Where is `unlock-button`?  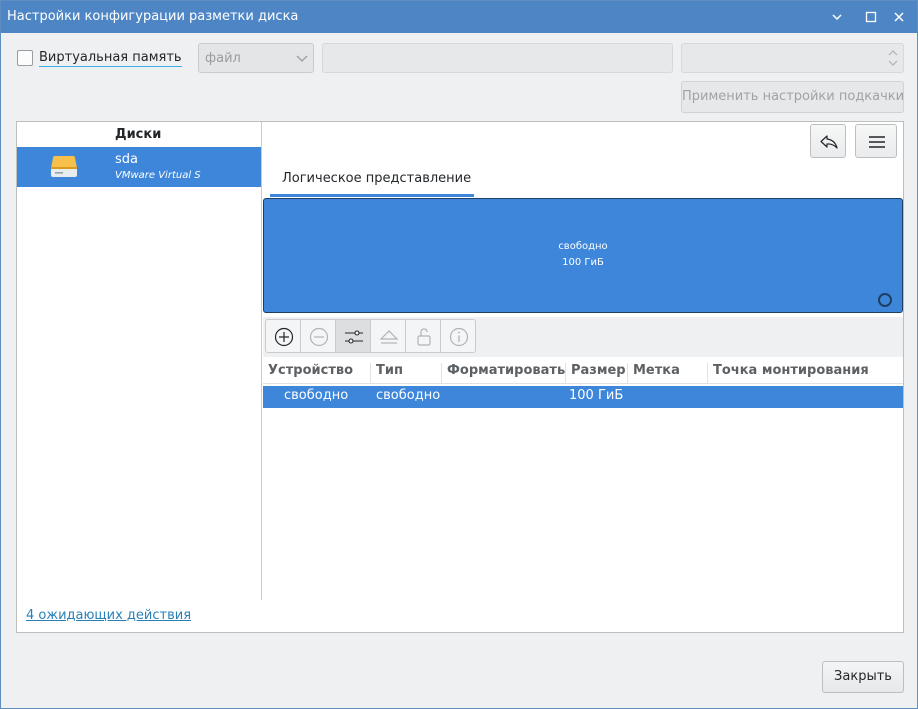
unlock-button is located at coordinates (423, 336).